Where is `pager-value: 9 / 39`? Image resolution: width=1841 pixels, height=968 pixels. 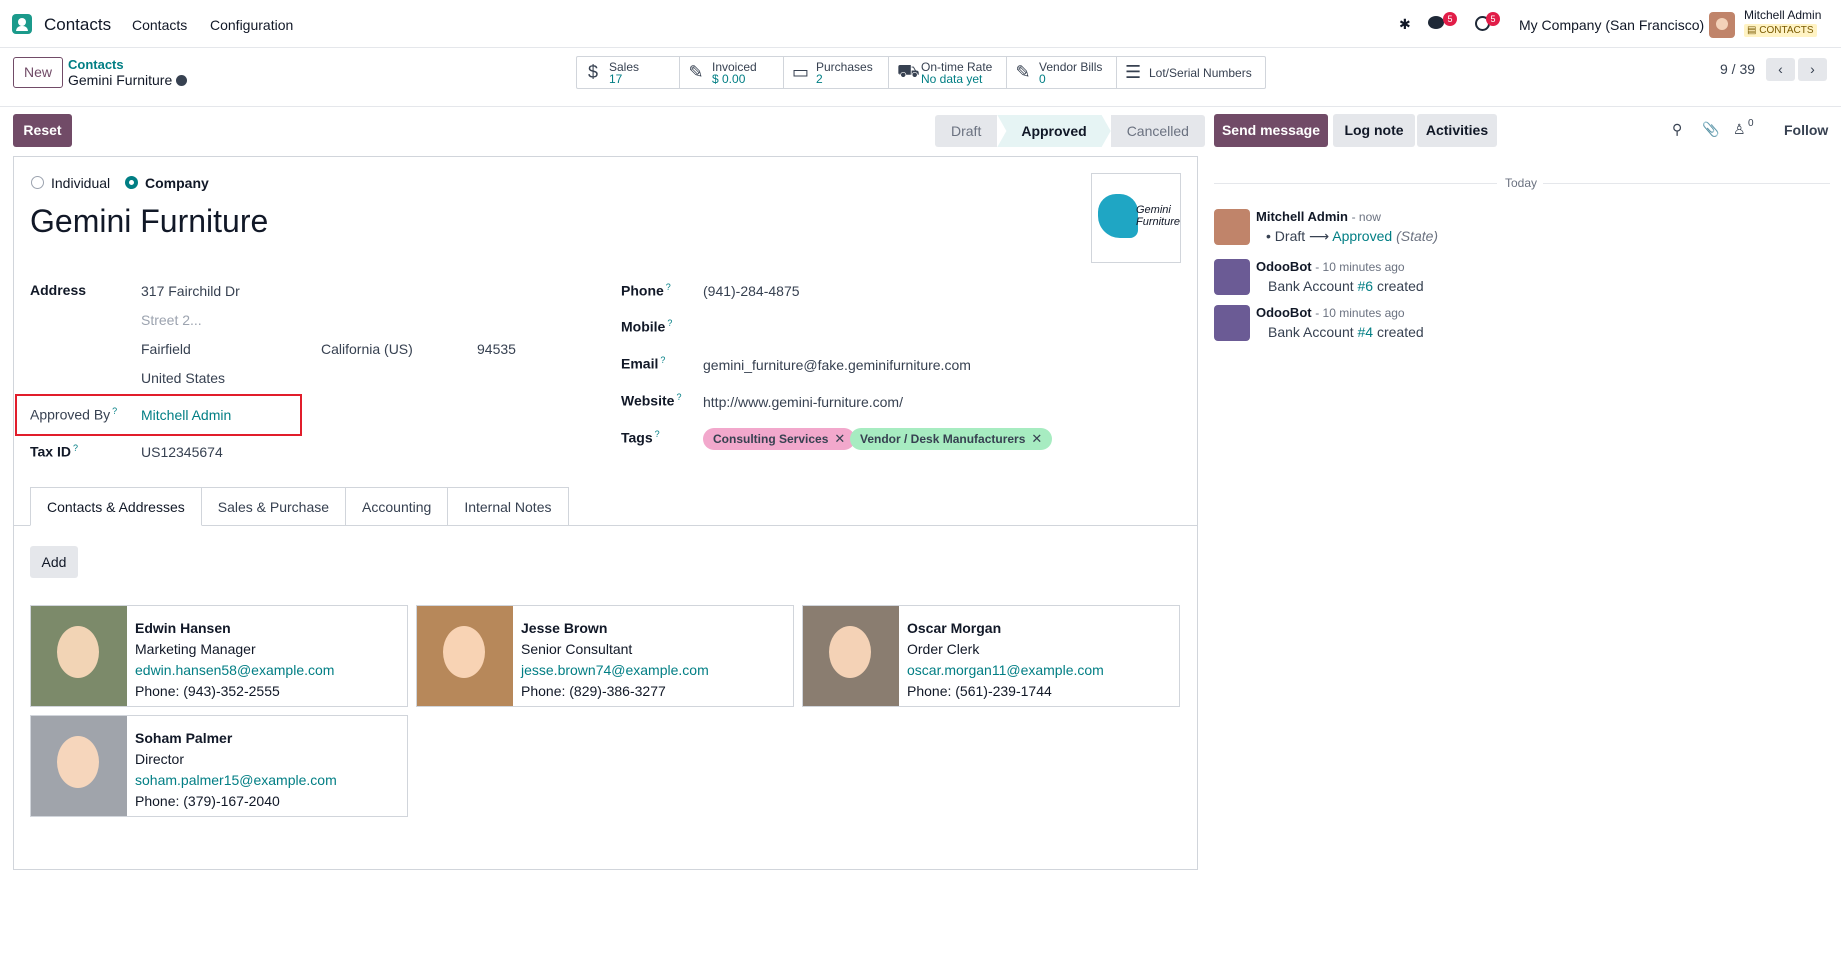
pager-value: 9 / 39 is located at coordinates (1737, 69).